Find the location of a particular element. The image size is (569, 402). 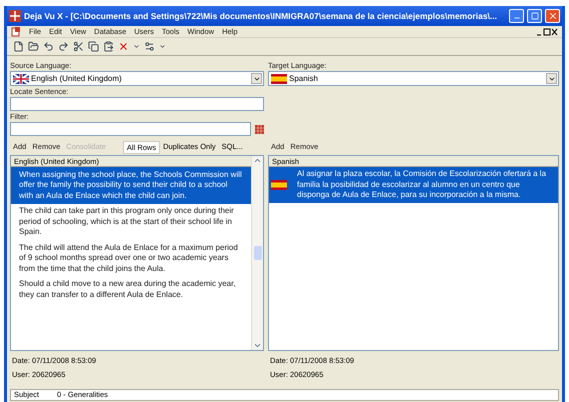

folder-icon is located at coordinates (33, 46).